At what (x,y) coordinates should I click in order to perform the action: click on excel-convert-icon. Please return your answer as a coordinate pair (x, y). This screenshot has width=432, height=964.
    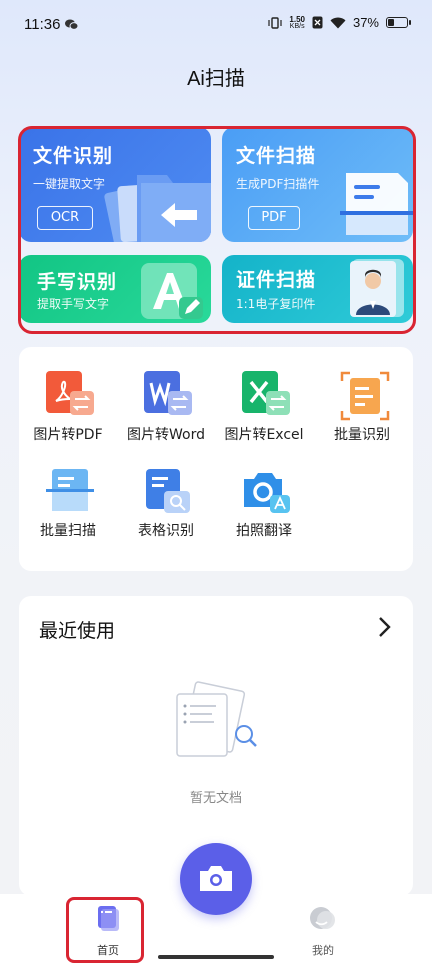
    Looking at the image, I should click on (266, 393).